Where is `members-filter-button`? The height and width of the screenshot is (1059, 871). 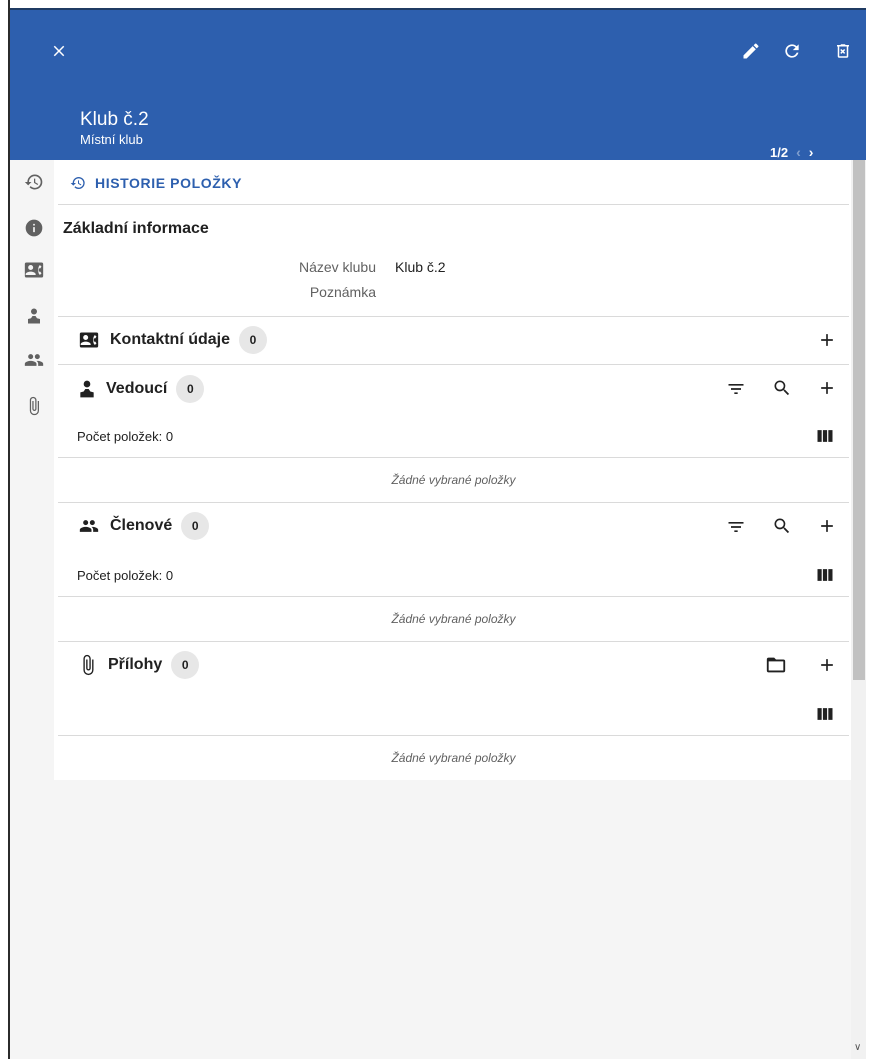
members-filter-button is located at coordinates (736, 527).